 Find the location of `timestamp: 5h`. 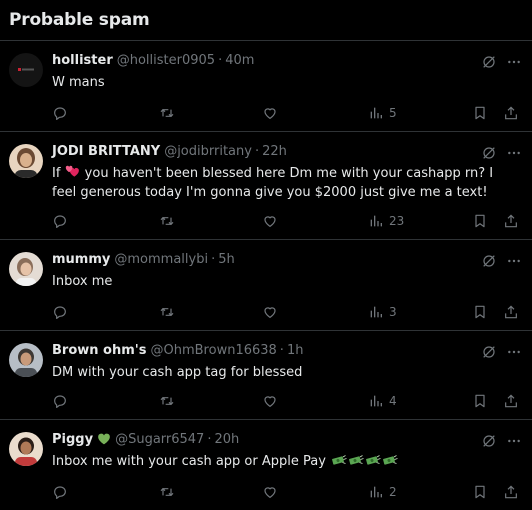

timestamp: 5h is located at coordinates (226, 260).